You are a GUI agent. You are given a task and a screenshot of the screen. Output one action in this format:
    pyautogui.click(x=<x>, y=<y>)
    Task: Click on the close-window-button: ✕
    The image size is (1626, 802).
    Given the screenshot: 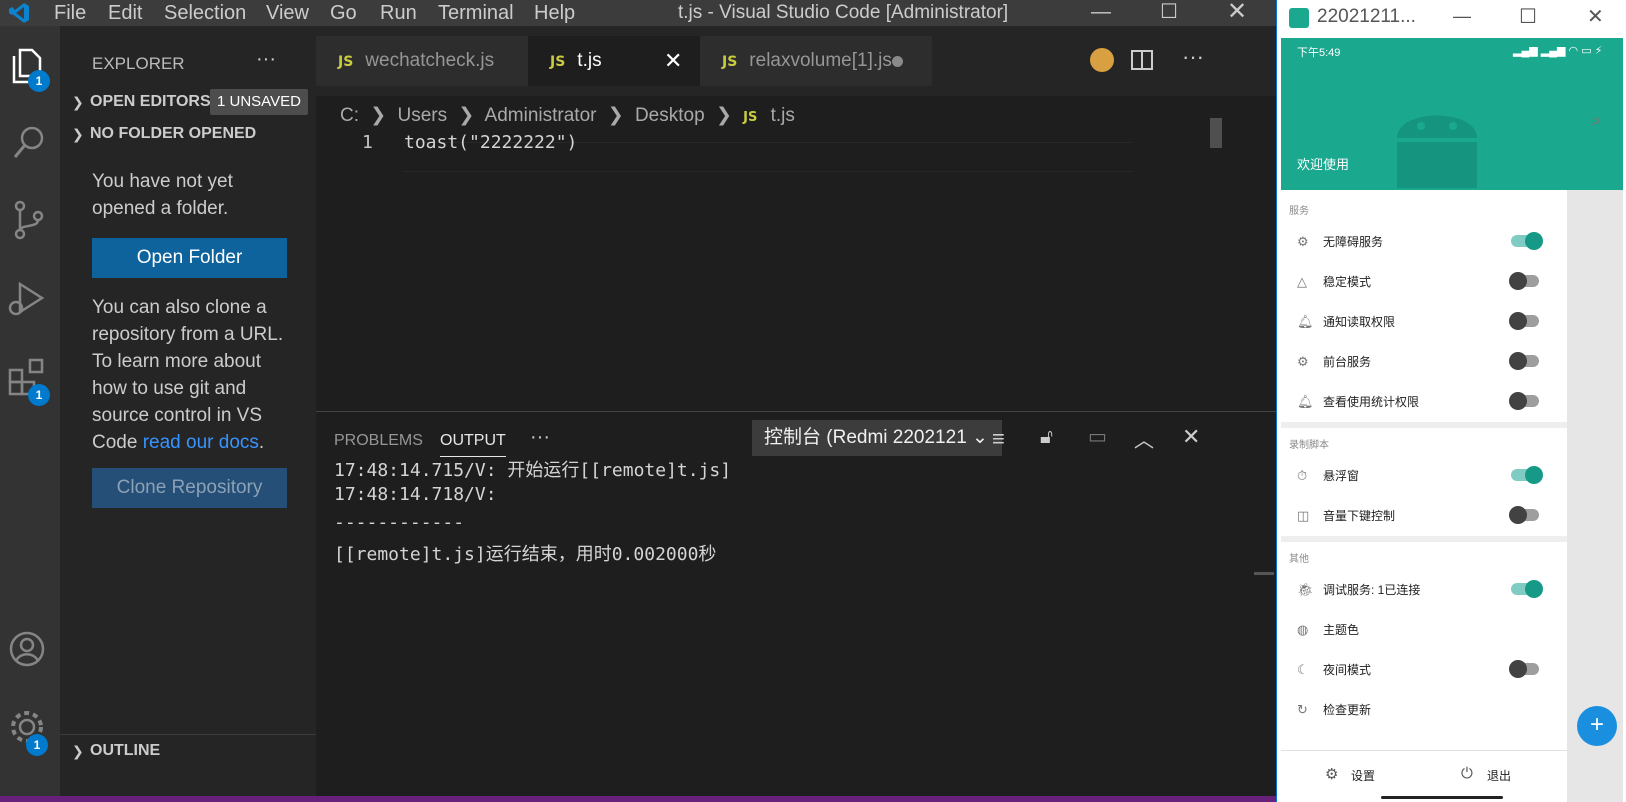 What is the action you would take?
    pyautogui.click(x=1237, y=13)
    